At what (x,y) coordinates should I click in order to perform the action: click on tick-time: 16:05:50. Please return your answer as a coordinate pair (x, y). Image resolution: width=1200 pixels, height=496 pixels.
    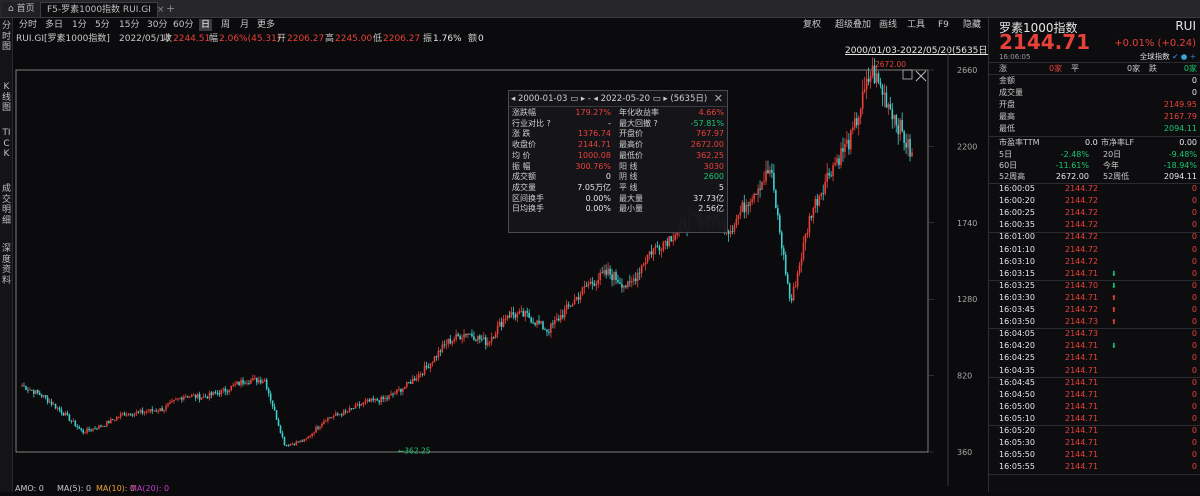
    Looking at the image, I should click on (1017, 455).